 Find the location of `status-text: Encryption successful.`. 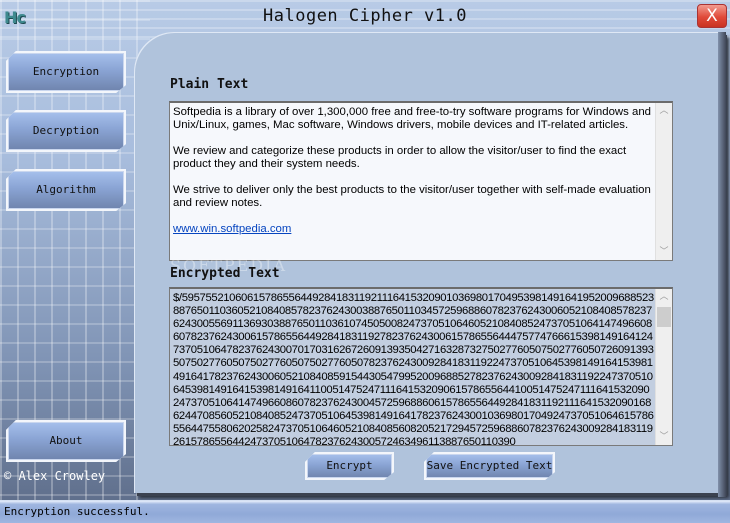

status-text: Encryption successful. is located at coordinates (77, 511).